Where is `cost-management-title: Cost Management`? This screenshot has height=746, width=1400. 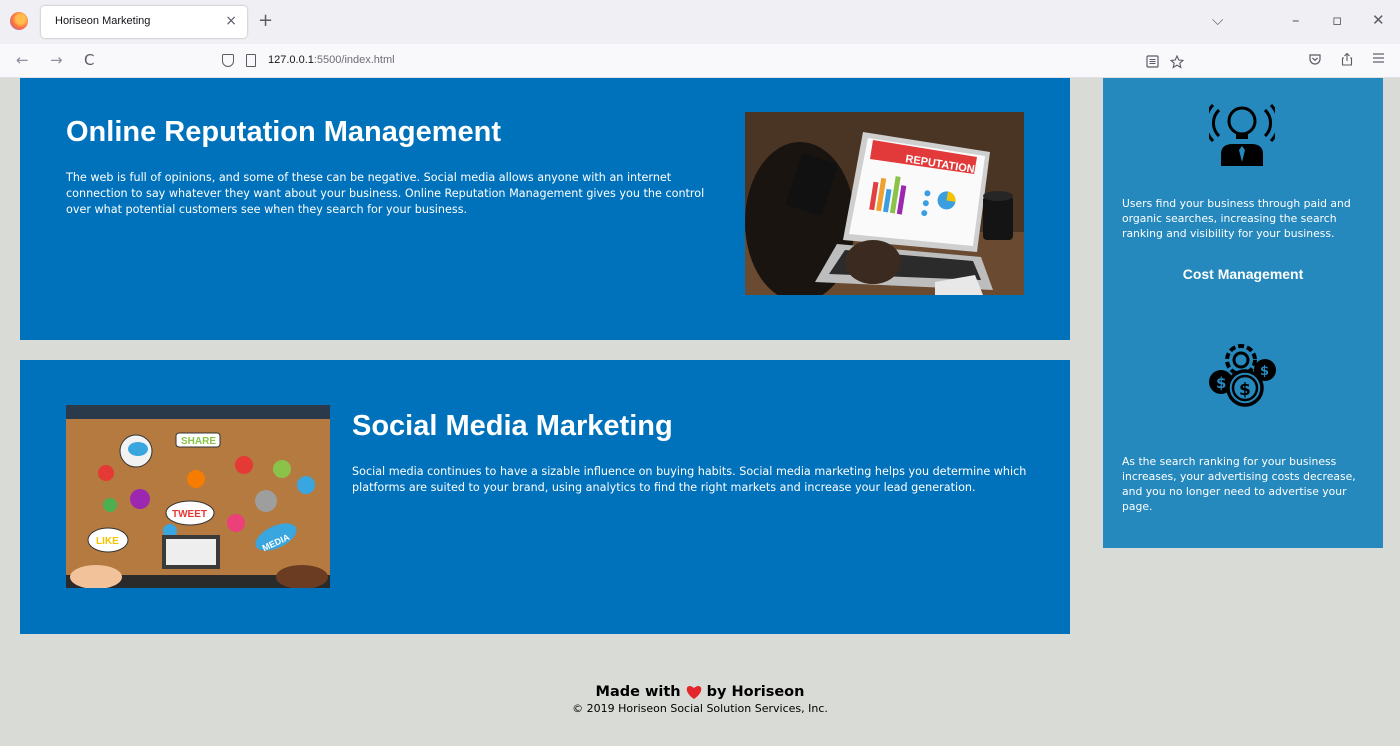 cost-management-title: Cost Management is located at coordinates (1243, 274).